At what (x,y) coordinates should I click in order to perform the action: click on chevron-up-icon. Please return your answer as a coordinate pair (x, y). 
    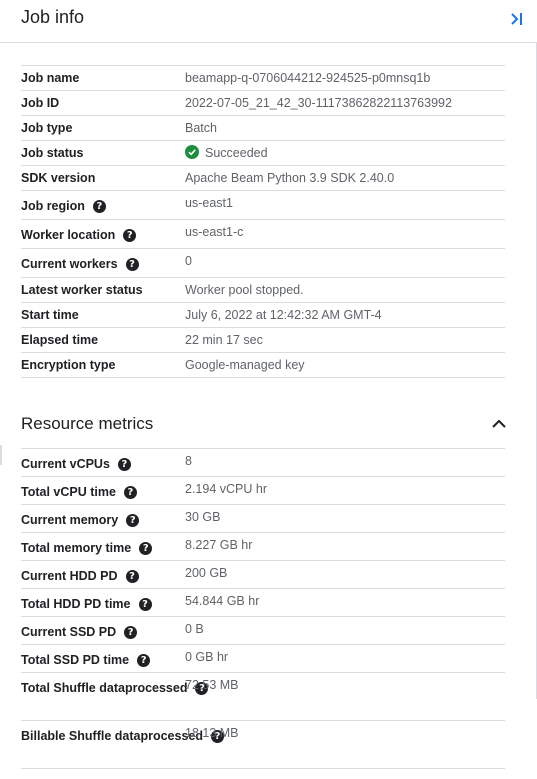
    Looking at the image, I should click on (499, 424).